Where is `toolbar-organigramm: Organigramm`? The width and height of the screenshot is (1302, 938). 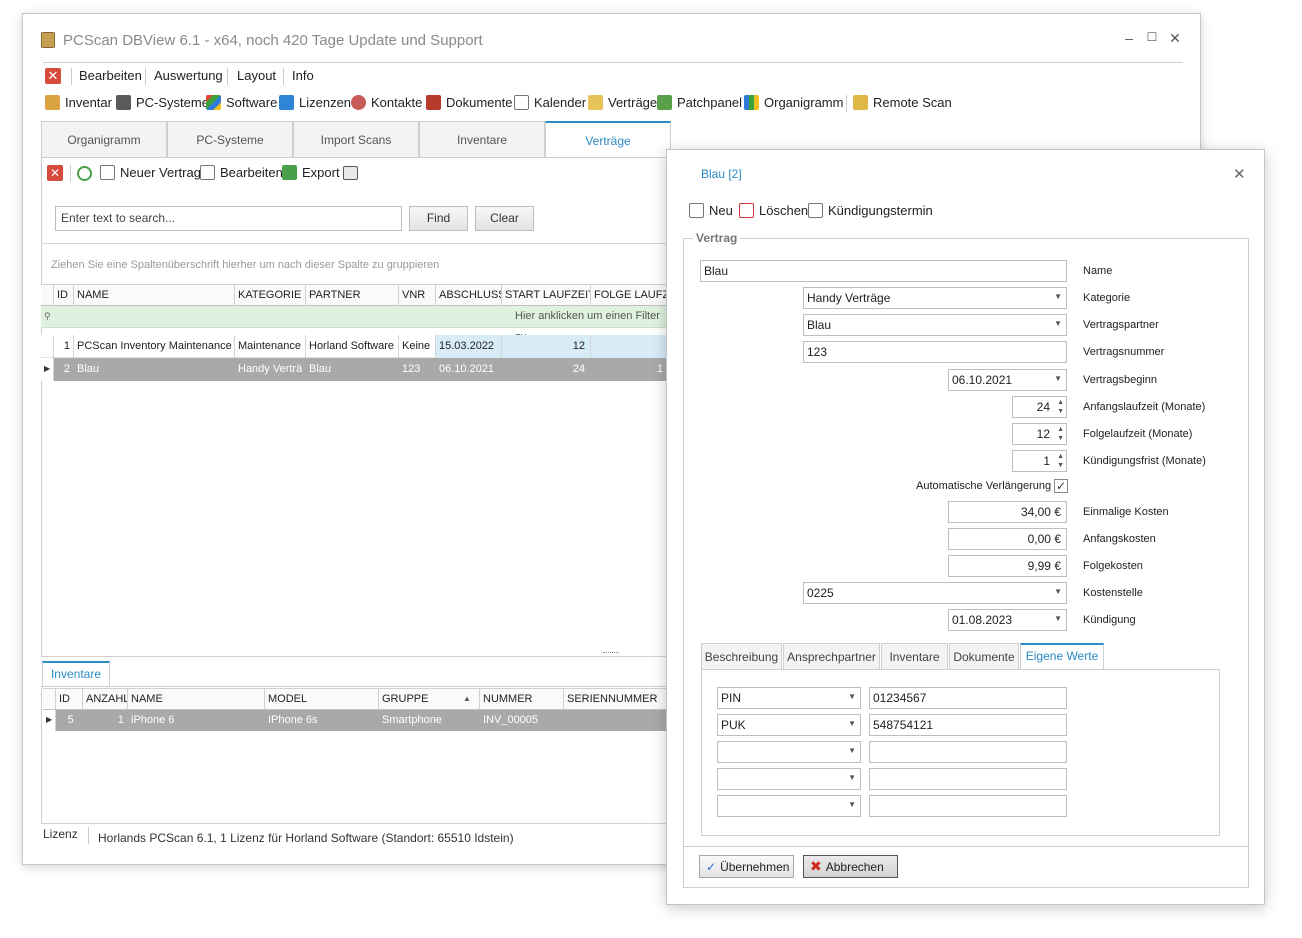 toolbar-organigramm: Organigramm is located at coordinates (793, 102).